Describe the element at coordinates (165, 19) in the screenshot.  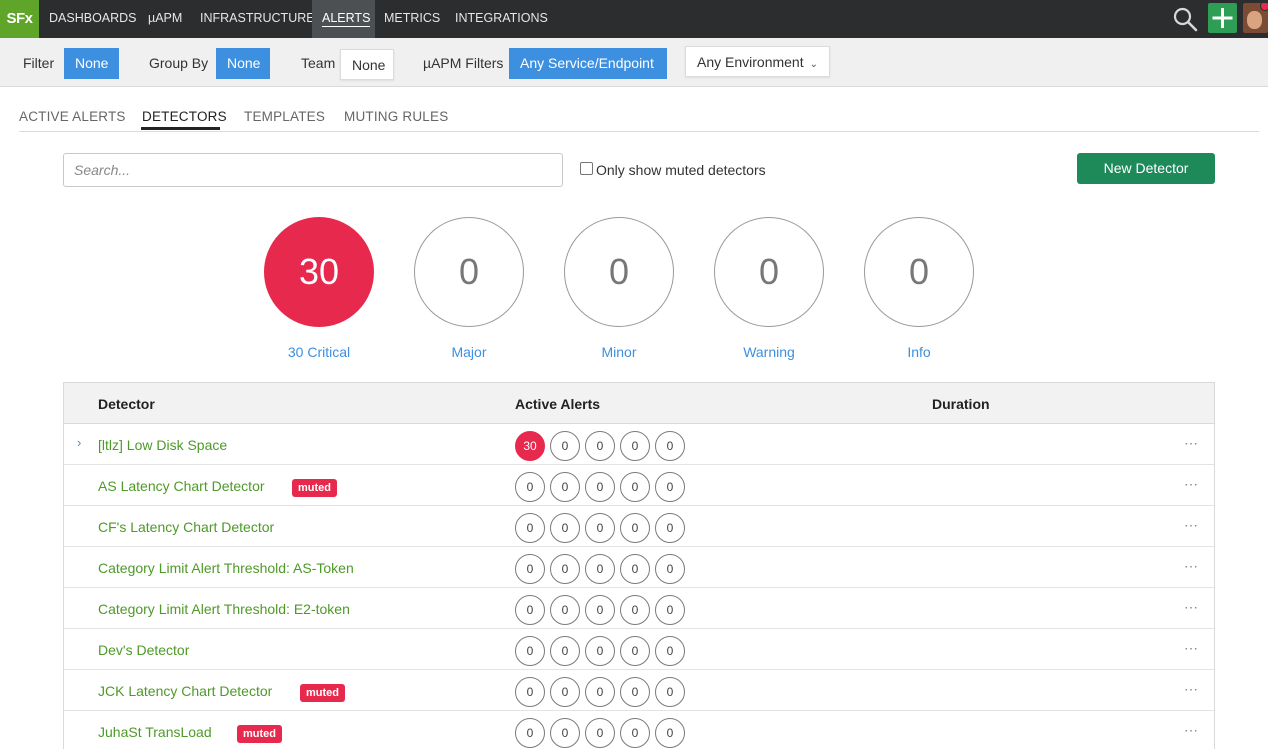
I see `nav-item-uapm: µAPM` at that location.